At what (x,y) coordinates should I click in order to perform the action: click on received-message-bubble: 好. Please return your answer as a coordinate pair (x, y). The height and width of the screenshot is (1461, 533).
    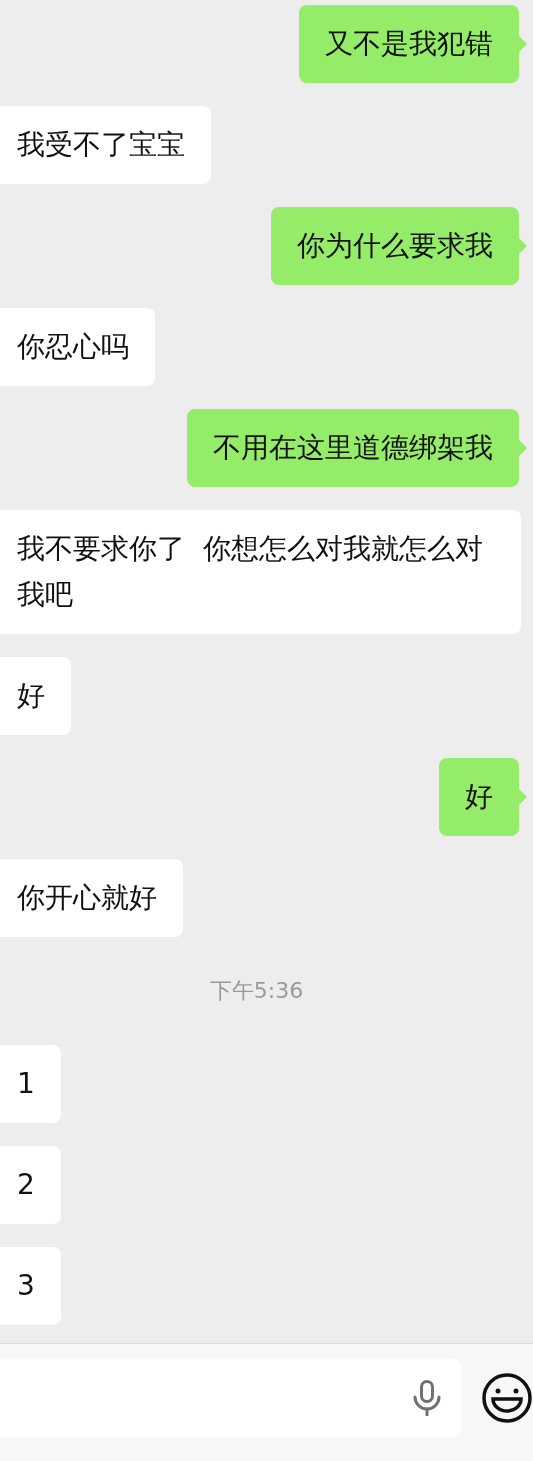
    Looking at the image, I should click on (35, 696).